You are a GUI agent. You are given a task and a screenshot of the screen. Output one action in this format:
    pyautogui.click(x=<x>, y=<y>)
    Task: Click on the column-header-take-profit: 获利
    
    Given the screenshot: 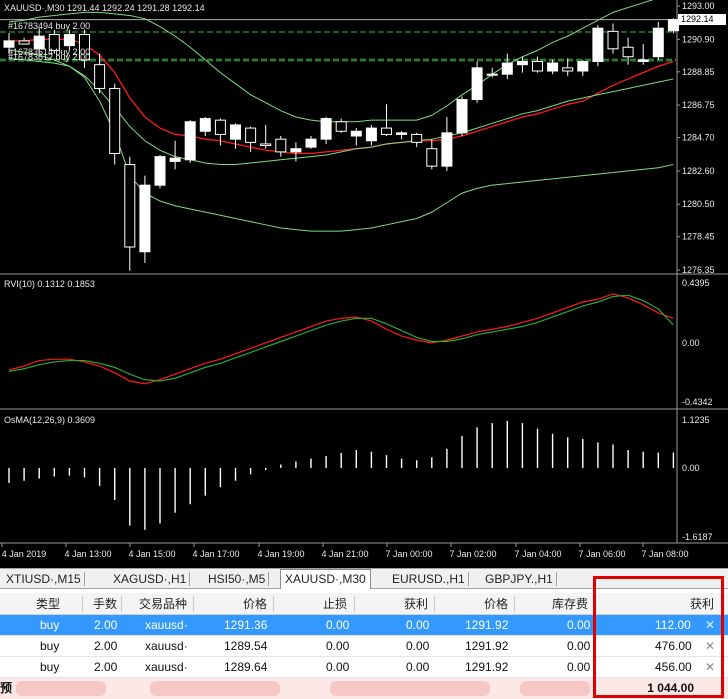 What is the action you would take?
    pyautogui.click(x=416, y=604)
    